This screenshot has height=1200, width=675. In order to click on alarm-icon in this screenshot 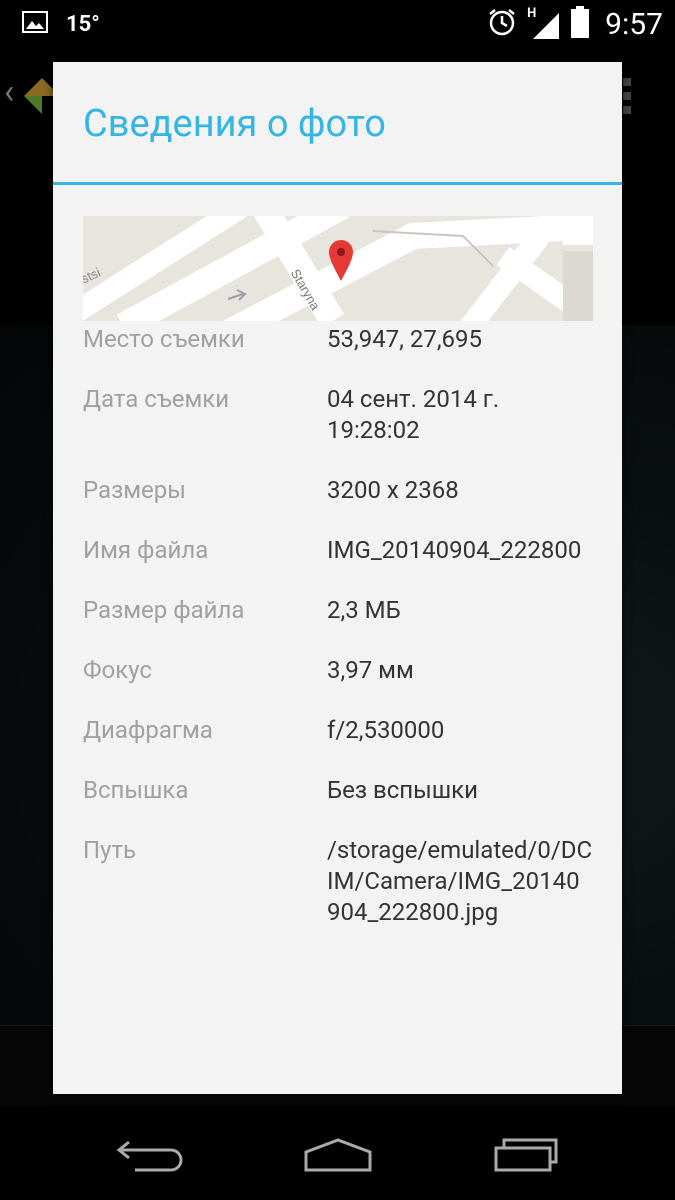, I will do `click(502, 24)`.